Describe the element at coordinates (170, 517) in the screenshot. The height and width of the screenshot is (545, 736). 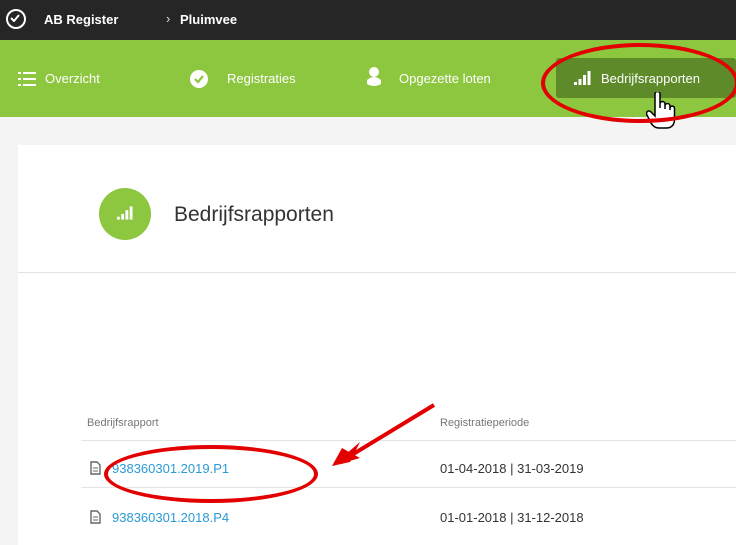
I see `report-link: 938360301.2018.P4` at that location.